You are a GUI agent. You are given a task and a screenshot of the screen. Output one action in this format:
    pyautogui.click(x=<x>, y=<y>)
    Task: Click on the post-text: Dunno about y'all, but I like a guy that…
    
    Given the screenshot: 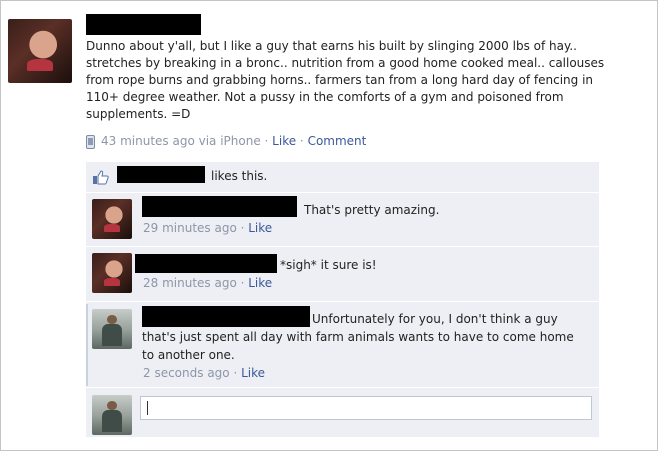 What is the action you would take?
    pyautogui.click(x=345, y=80)
    